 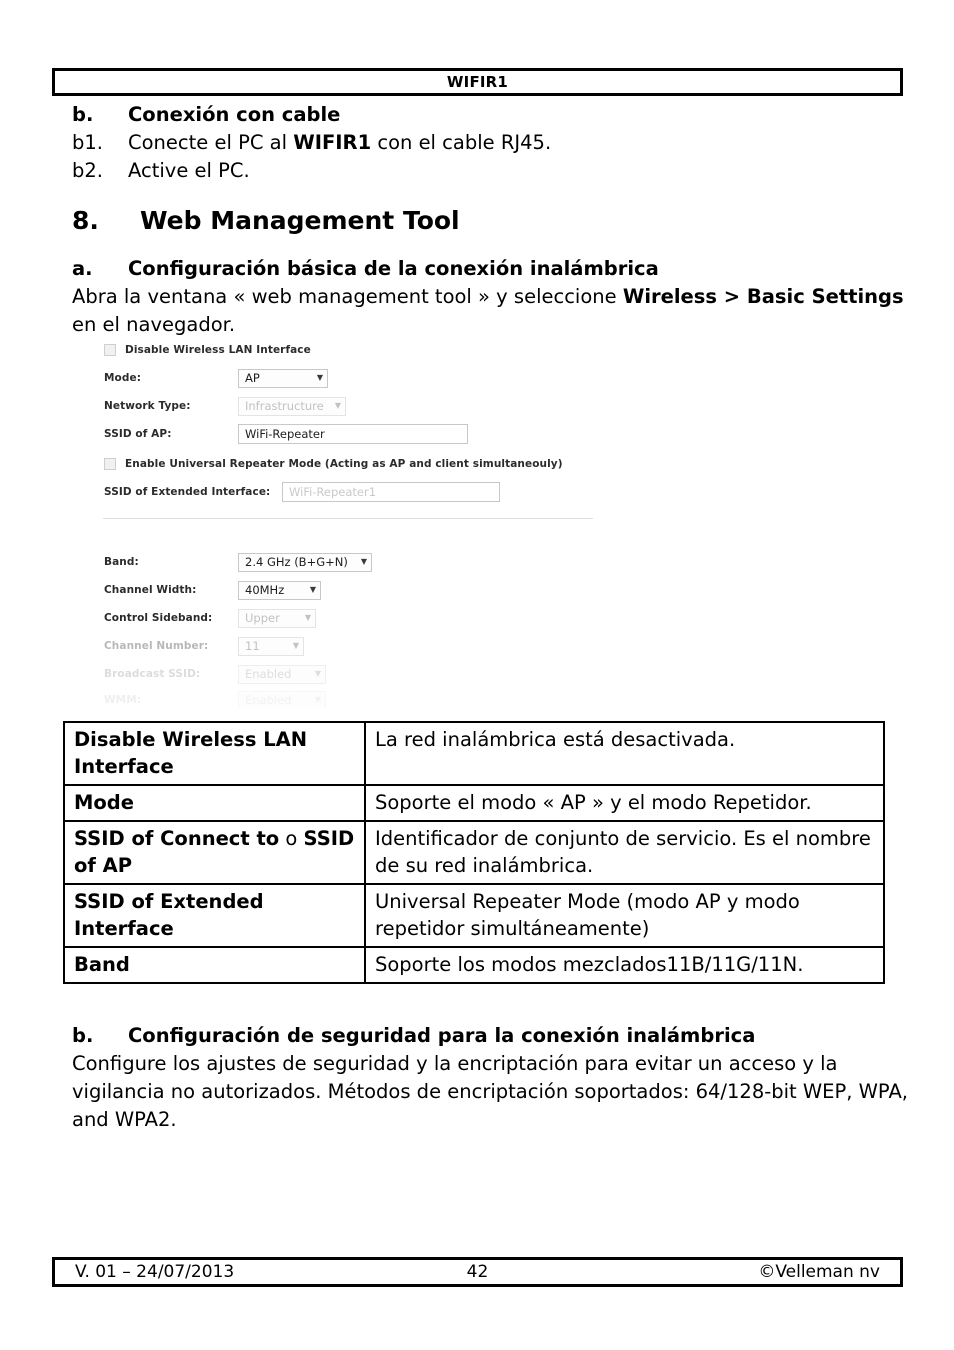 What do you see at coordinates (211, 142) in the screenshot?
I see `text-fragment: Conecte el PC al` at bounding box center [211, 142].